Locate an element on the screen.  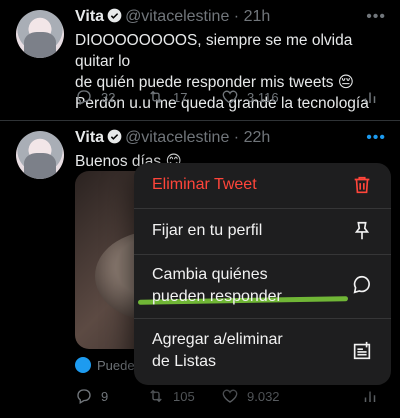
menu-item-label: Eliminar Tweet is located at coordinates (204, 184).